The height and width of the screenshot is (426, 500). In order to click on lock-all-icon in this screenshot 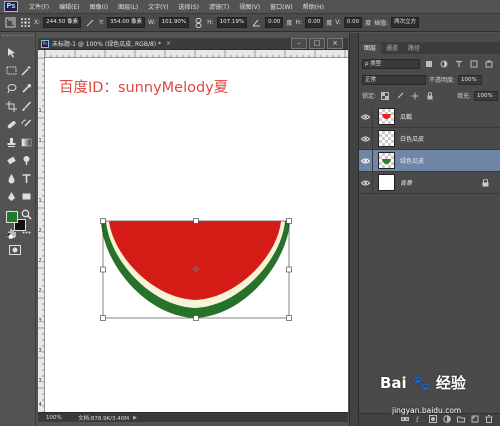, I will do `click(430, 96)`.